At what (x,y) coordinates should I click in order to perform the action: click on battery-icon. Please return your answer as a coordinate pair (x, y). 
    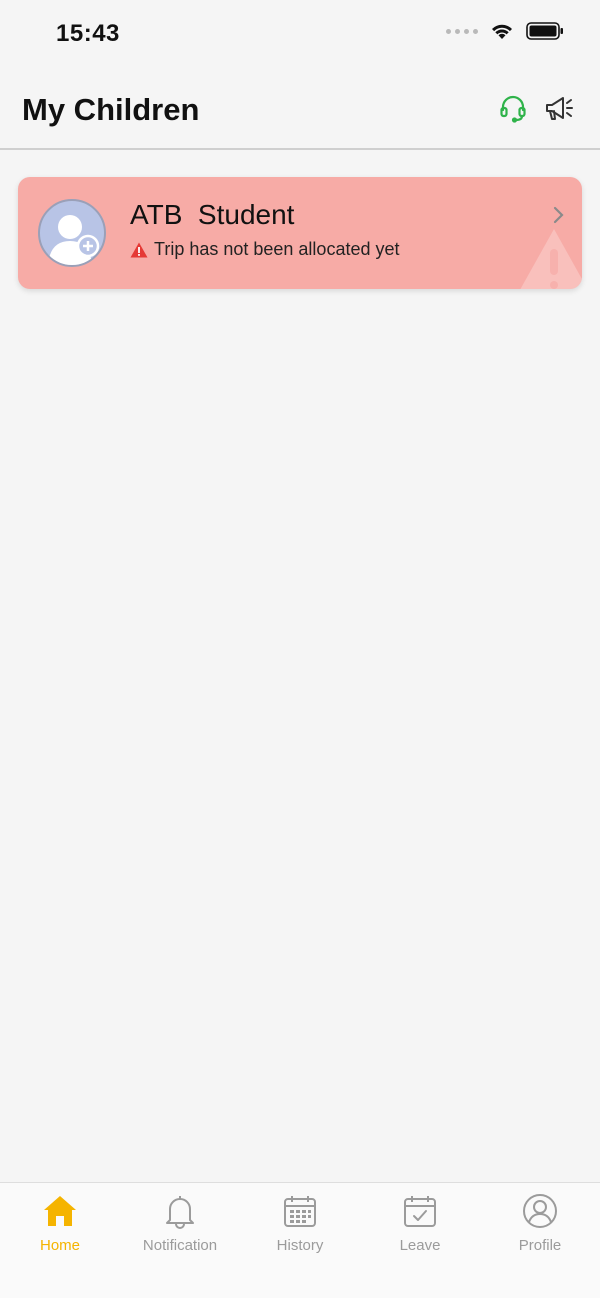
    Looking at the image, I should click on (544, 31).